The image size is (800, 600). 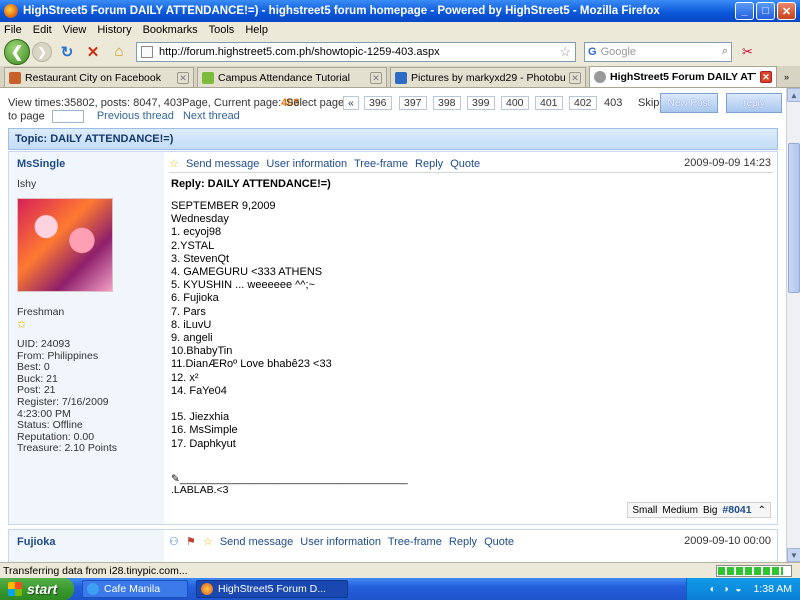 What do you see at coordinates (42, 589) in the screenshot?
I see `start-label: start` at bounding box center [42, 589].